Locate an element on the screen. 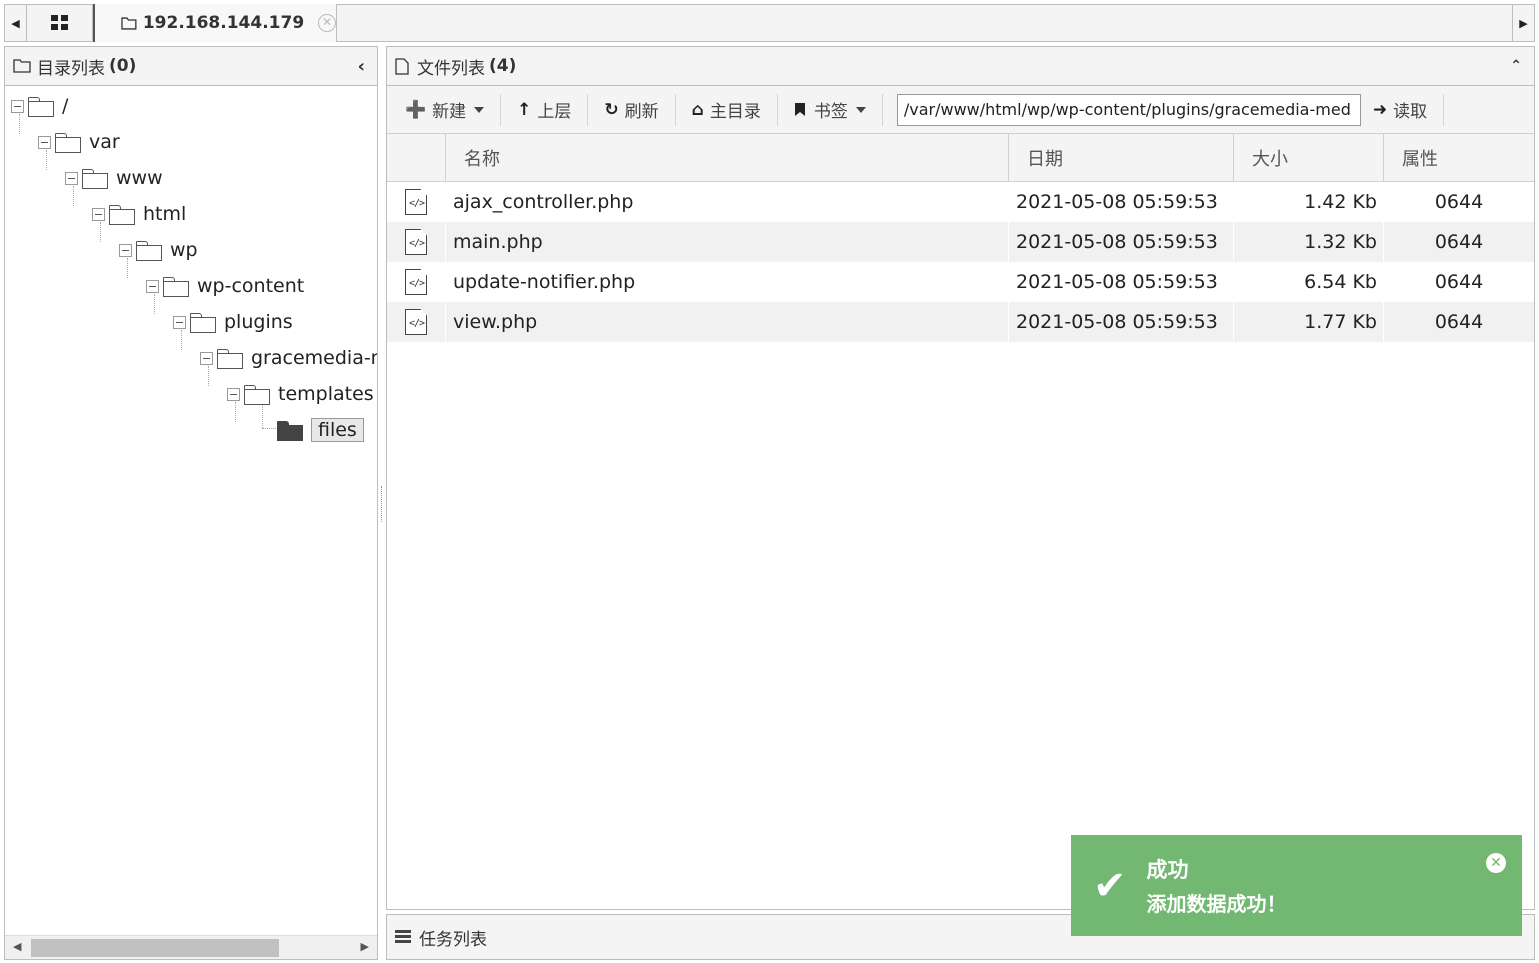 This screenshot has width=1539, height=963. directory-panel-header: 目录列表 (0) ‹ is located at coordinates (191, 66).